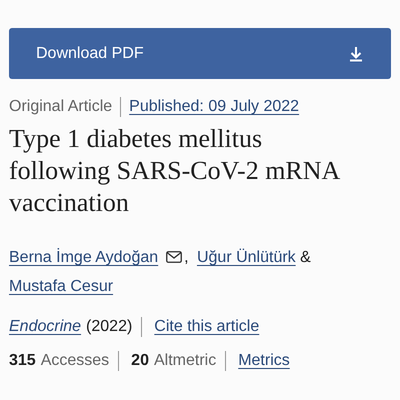 This screenshot has width=400, height=400. I want to click on metric-label: Accesses, so click(75, 361).